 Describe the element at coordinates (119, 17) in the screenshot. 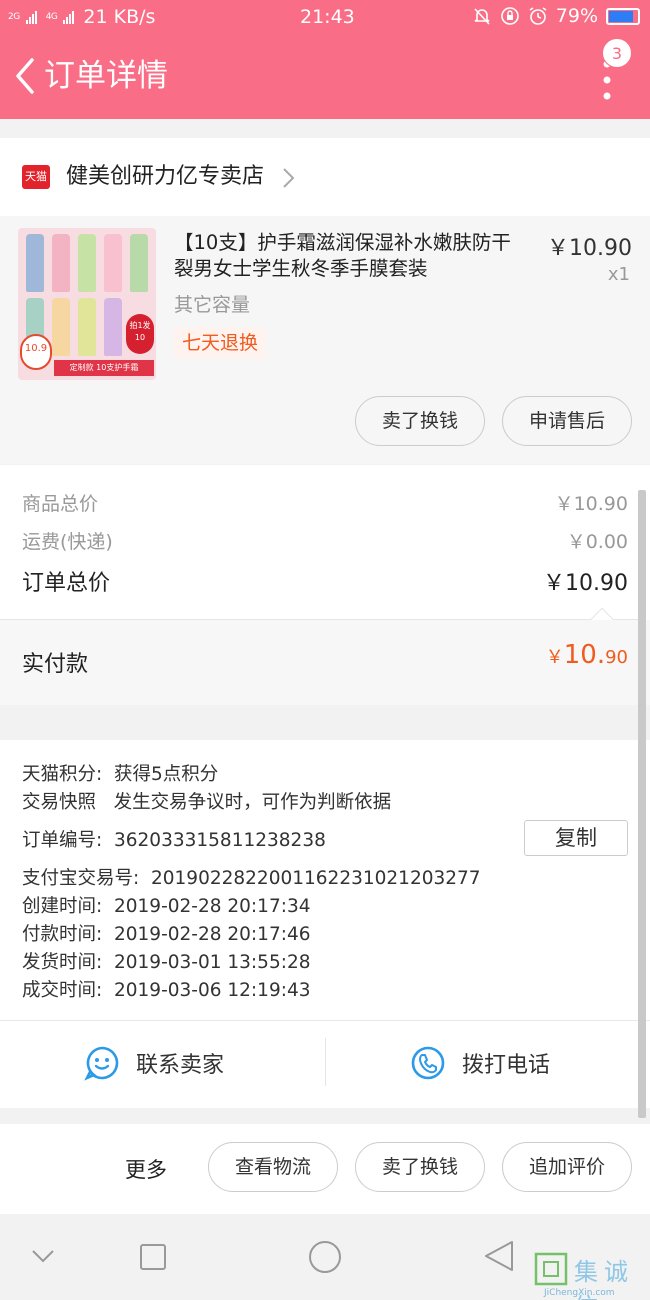

I see `net-speed: 21 KB/s` at that location.